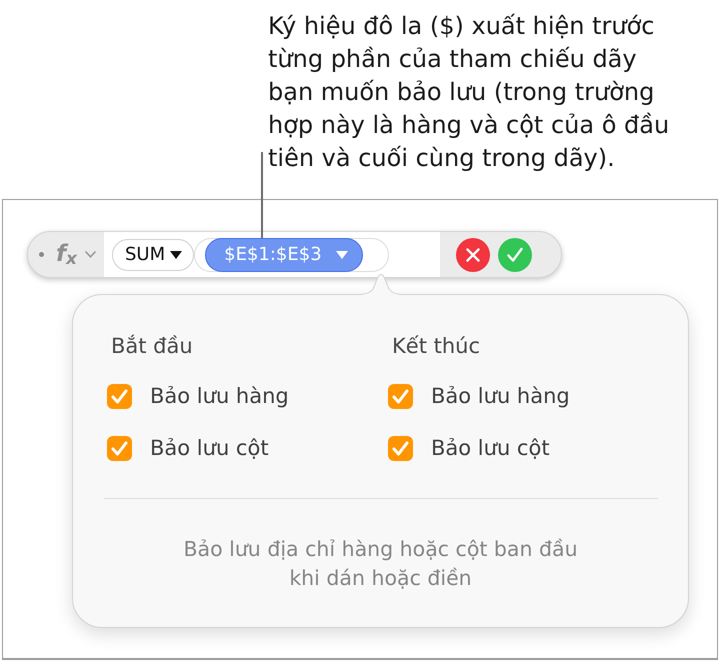 The height and width of the screenshot is (665, 721). I want to click on checkmark-icon, so click(514, 254).